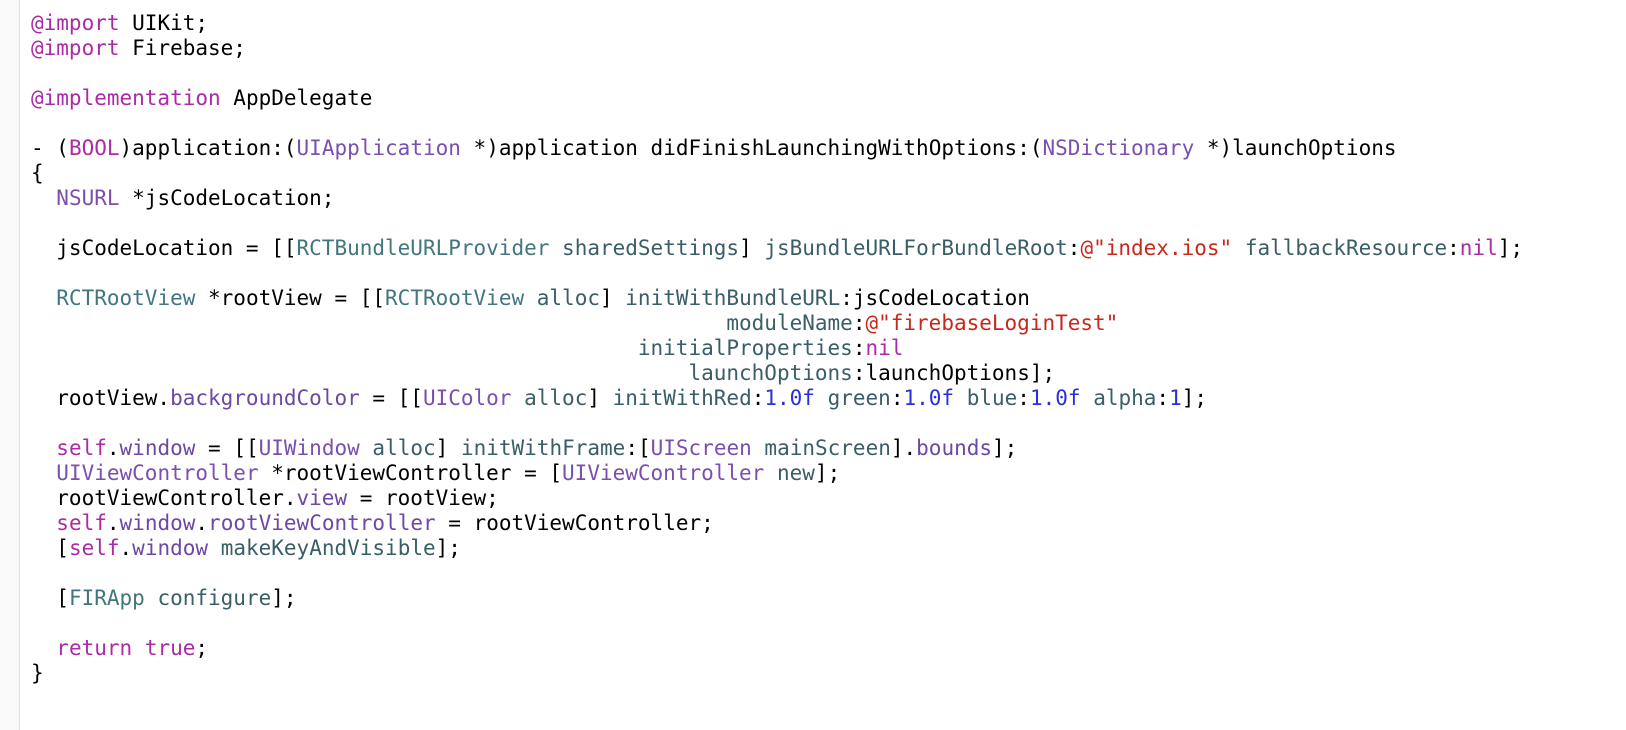 This screenshot has height=730, width=1626. I want to click on code-token-class: UIApplication, so click(378, 148).